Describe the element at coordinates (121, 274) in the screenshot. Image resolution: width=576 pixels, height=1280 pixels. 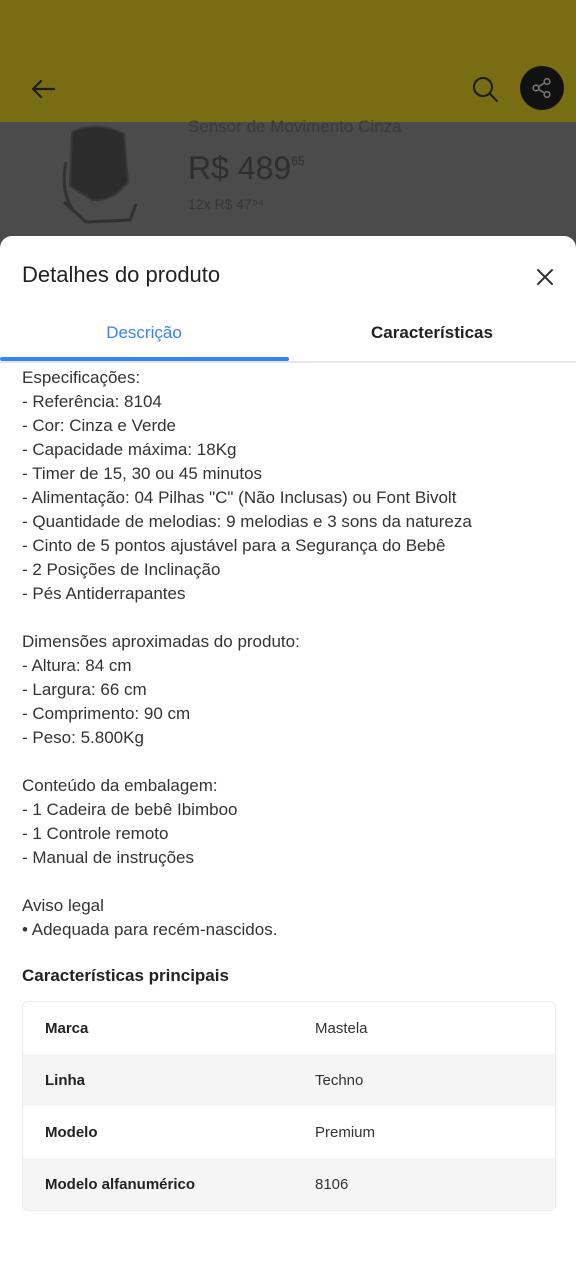
I see `sheet-title: Detalhes do produto` at that location.